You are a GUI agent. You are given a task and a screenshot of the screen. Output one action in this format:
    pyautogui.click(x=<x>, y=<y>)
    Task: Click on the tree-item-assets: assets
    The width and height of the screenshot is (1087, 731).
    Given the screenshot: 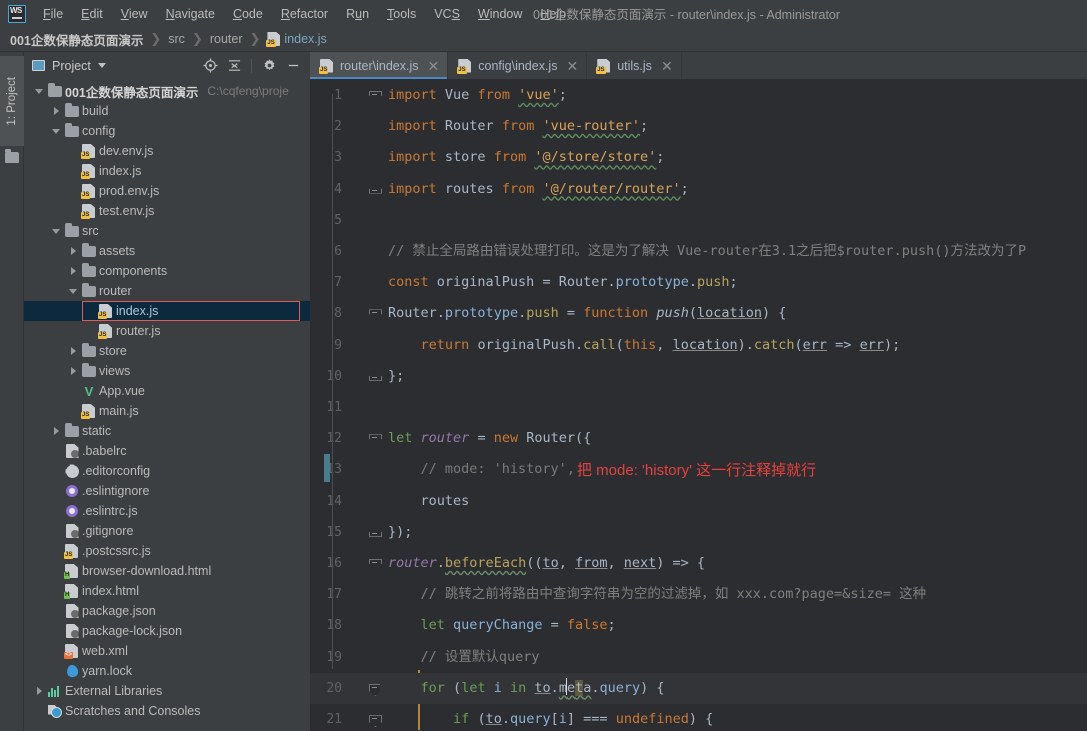 What is the action you would take?
    pyautogui.click(x=167, y=251)
    